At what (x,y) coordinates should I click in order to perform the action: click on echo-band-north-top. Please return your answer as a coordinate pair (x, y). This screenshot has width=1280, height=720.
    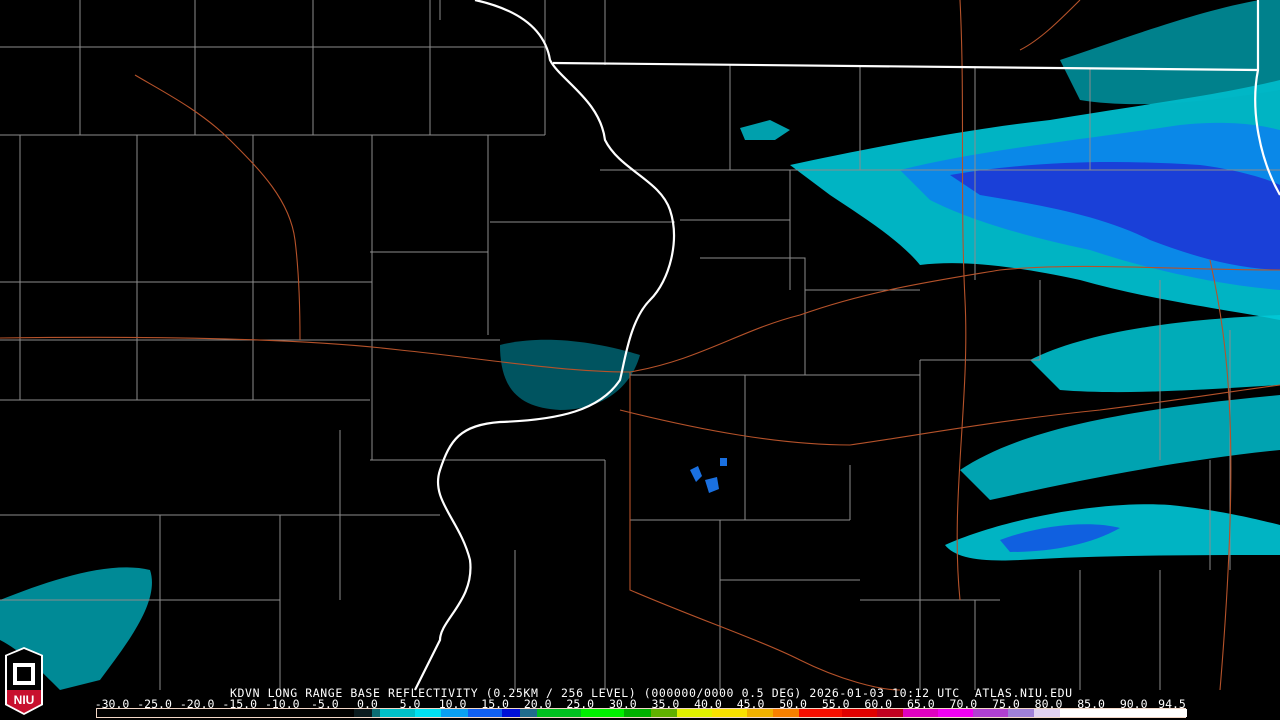
    Looking at the image, I should click on (1170, 52).